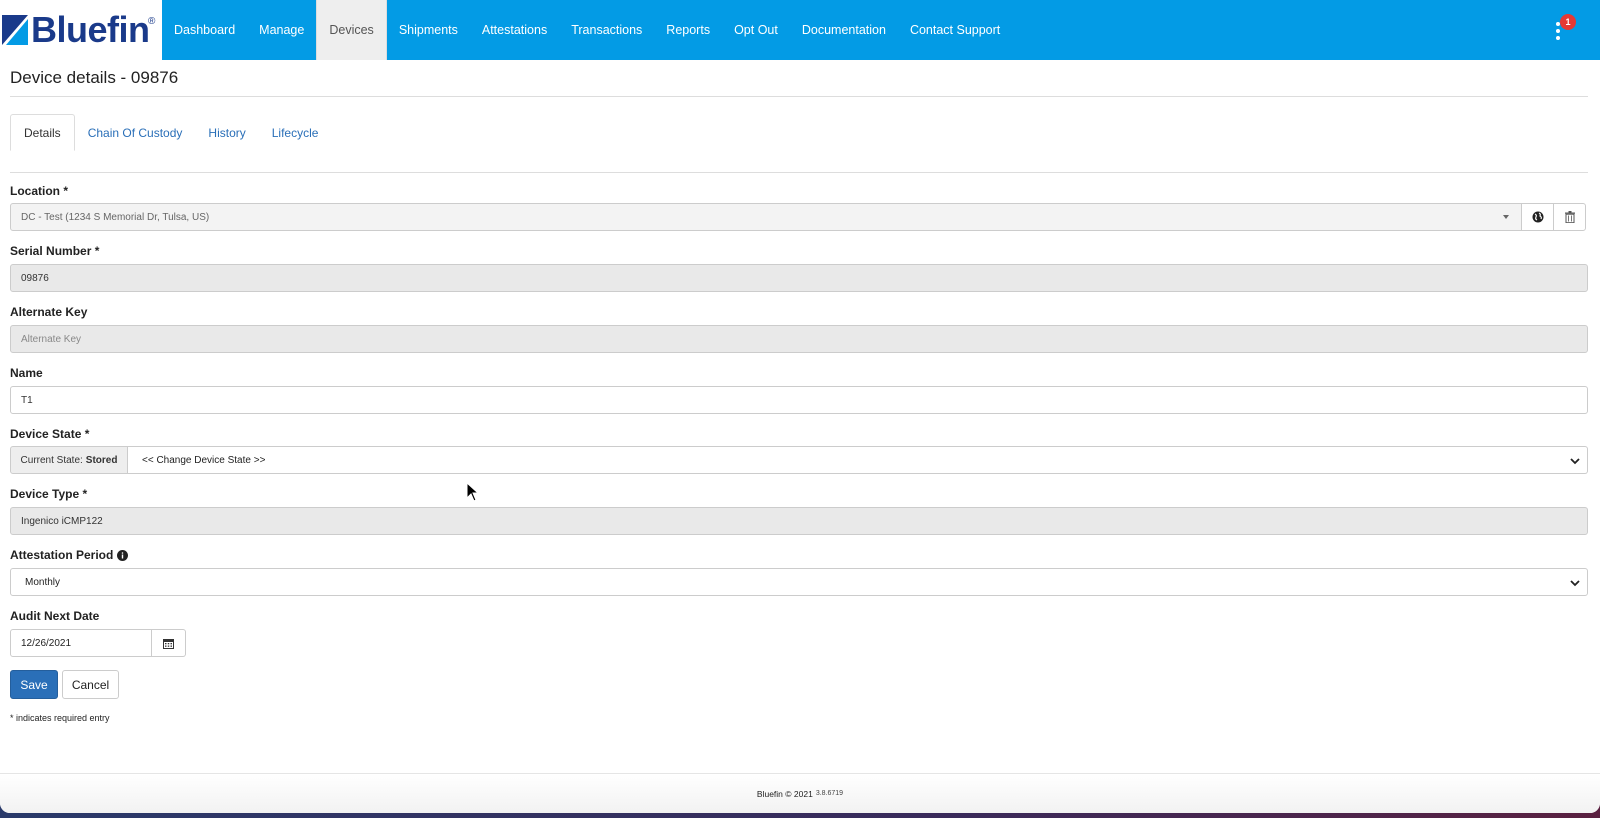  What do you see at coordinates (81, 643) in the screenshot?
I see `audit-next-date-field: 12/26/2021` at bounding box center [81, 643].